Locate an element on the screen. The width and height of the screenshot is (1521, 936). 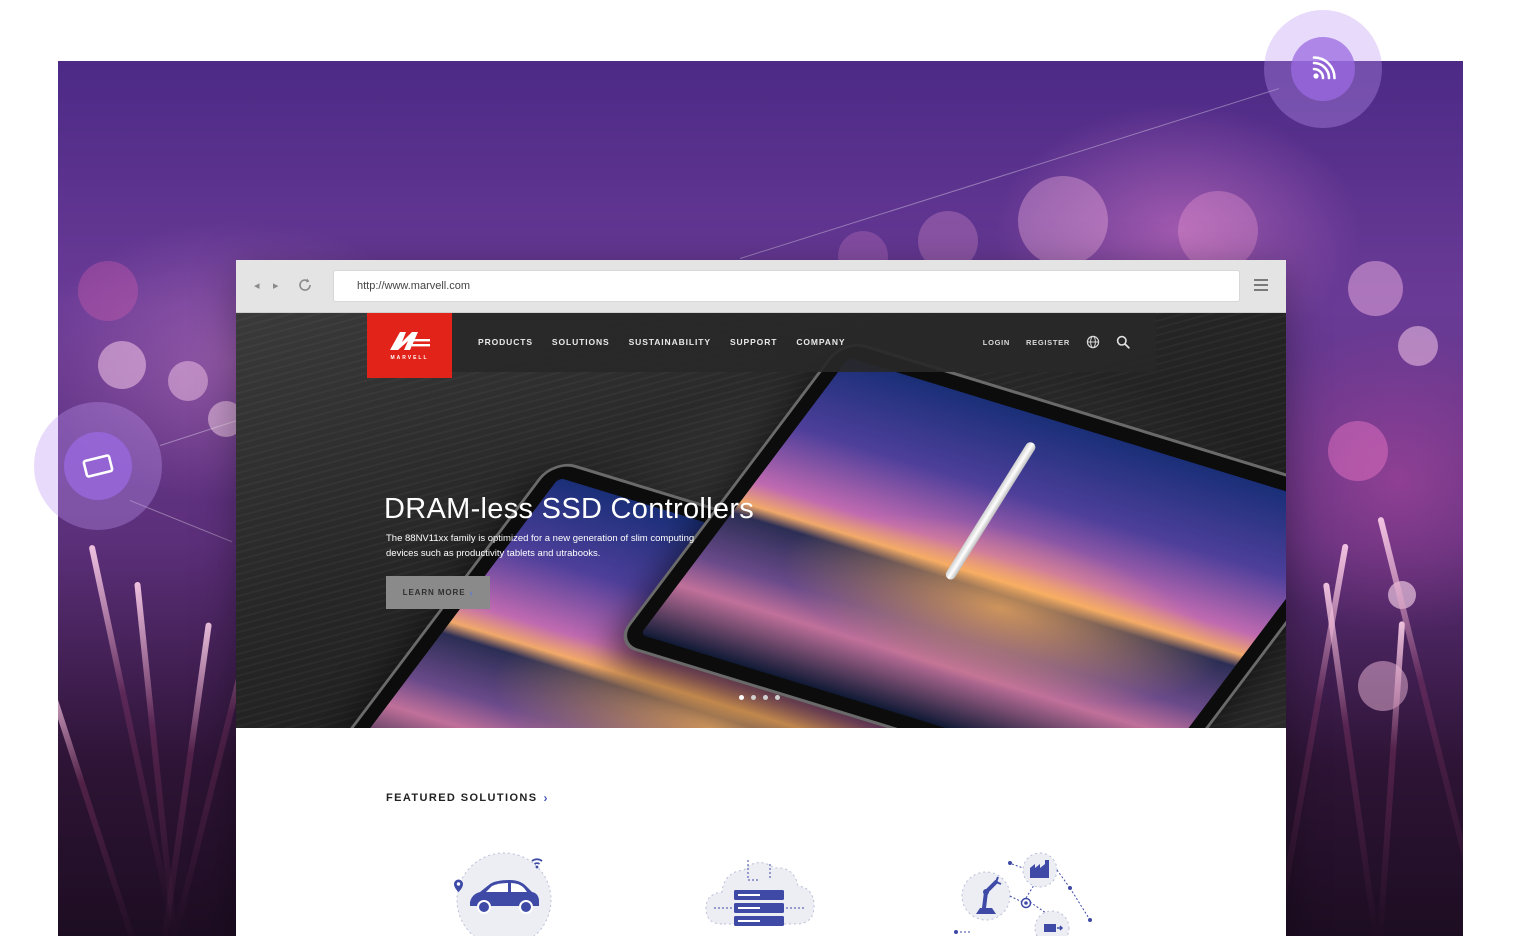
industrial-iot-icon is located at coordinates (1024, 893).